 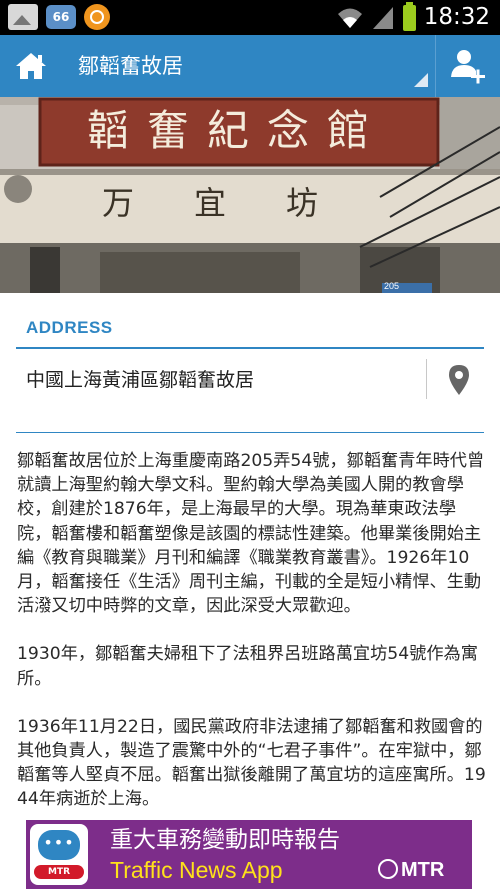 I want to click on lane-sign-text: 万宜坊, so click(x=239, y=203).